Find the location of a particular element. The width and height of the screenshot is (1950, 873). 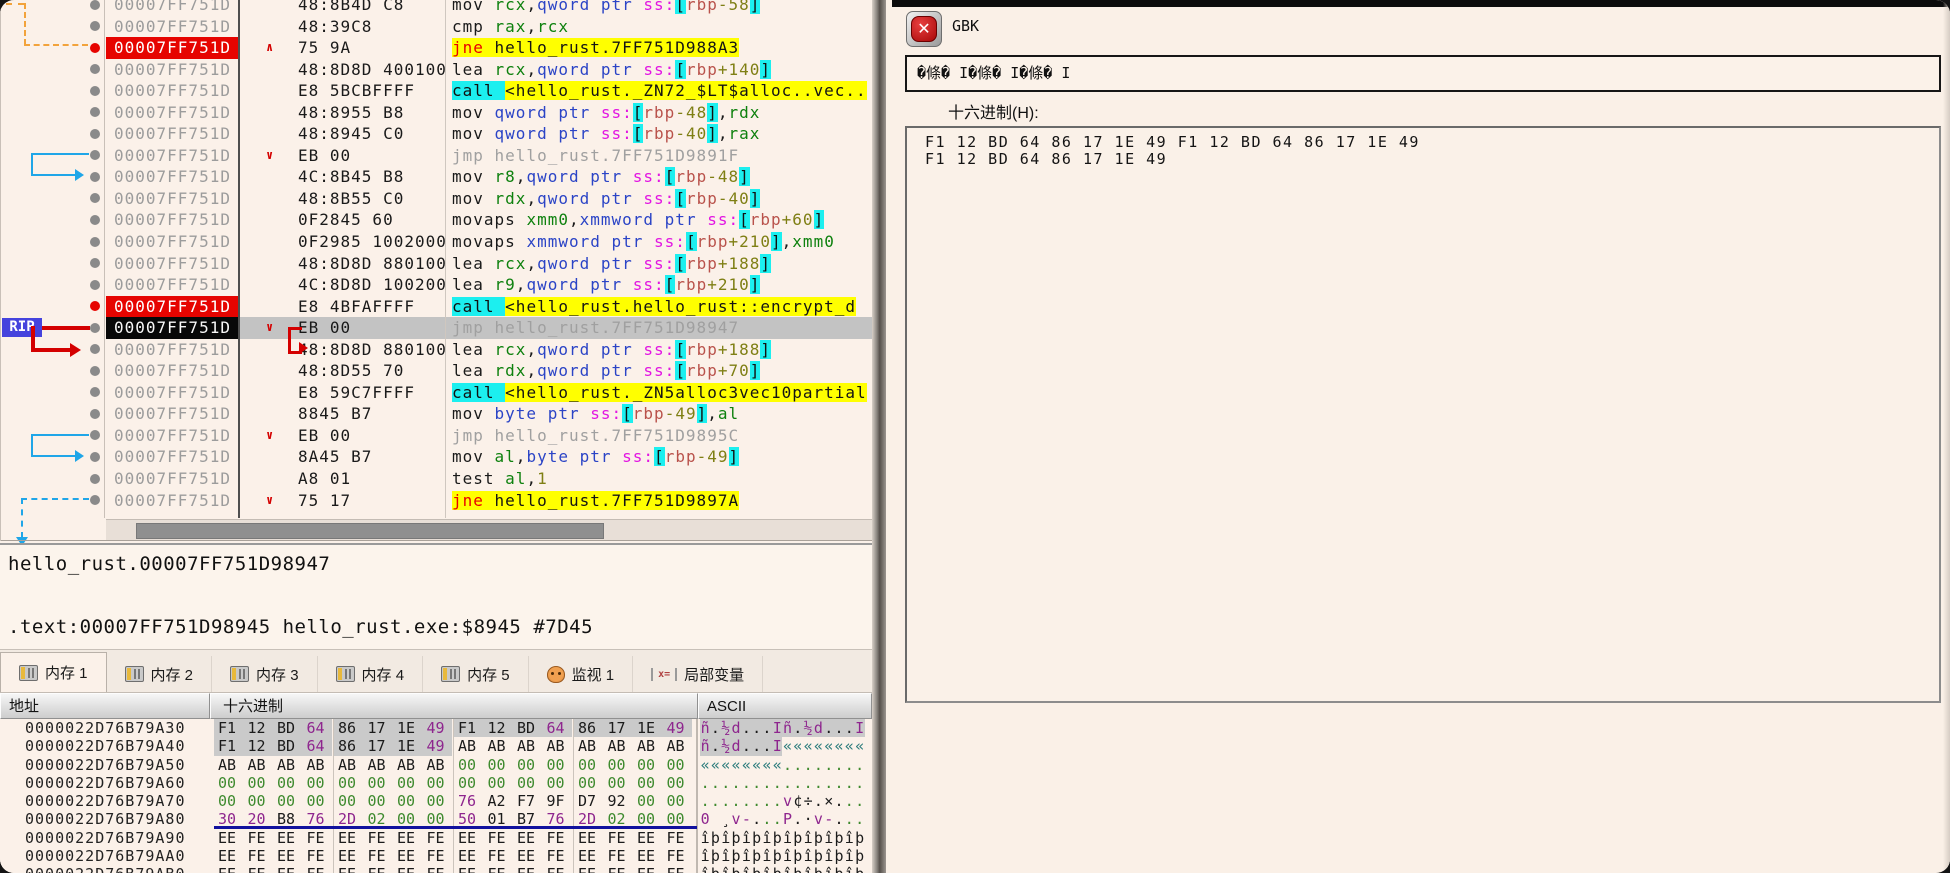

instr-token: ] is located at coordinates (712, 112).